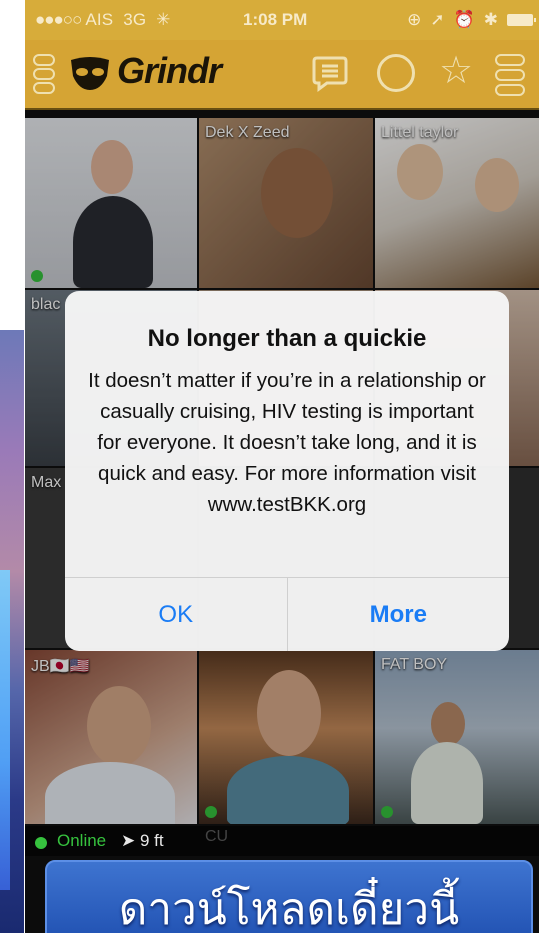  What do you see at coordinates (330, 73) in the screenshot?
I see `chat-icon` at bounding box center [330, 73].